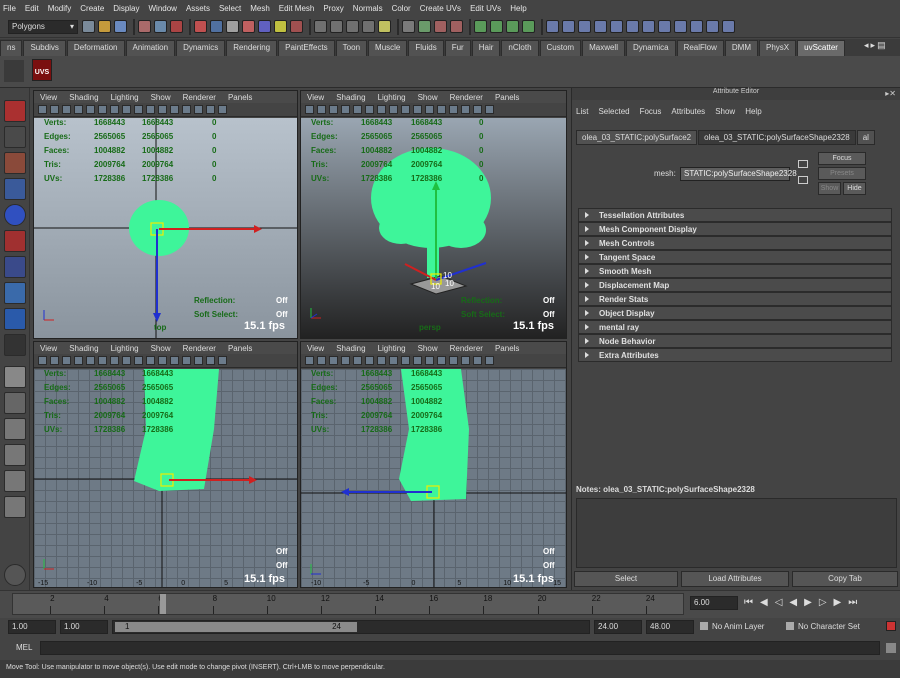  I want to click on ae-tab-transform: olea_03_STATIC:polySurface2, so click(637, 137).